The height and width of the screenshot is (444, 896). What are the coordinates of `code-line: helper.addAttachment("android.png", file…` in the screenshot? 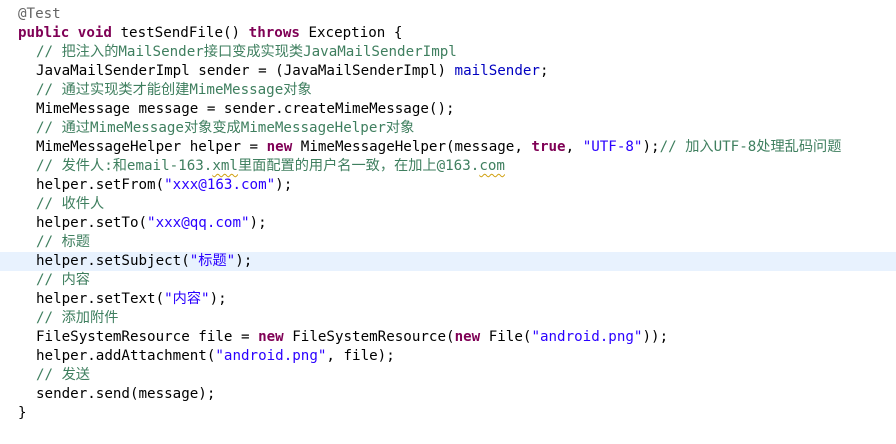 It's located at (448, 356).